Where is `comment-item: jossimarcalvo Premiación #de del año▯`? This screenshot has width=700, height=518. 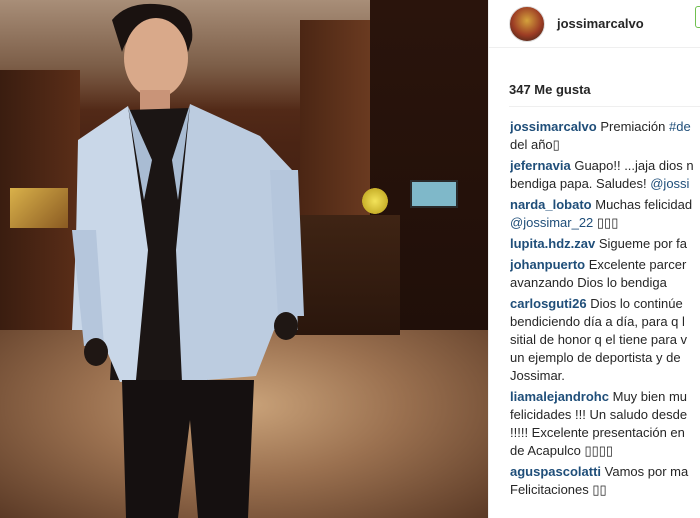 comment-item: jossimarcalvo Premiación #de del año▯ is located at coordinates (605, 136).